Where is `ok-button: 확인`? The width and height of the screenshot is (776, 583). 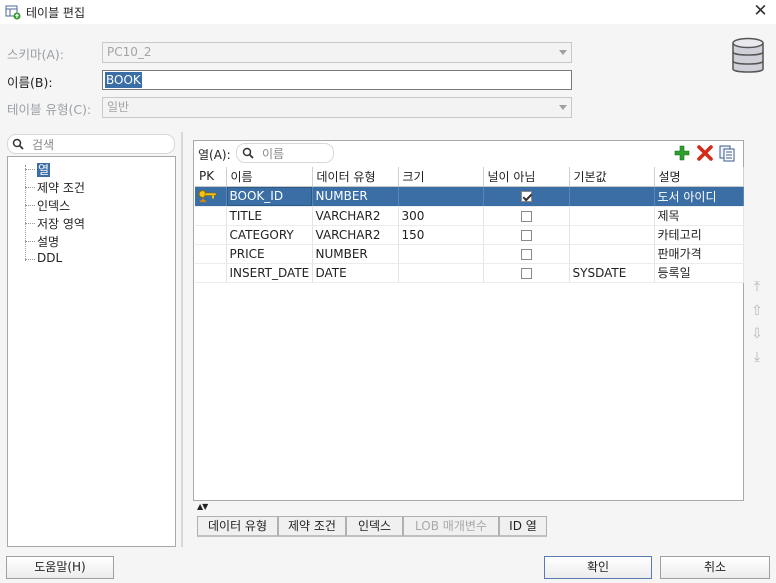
ok-button: 확인 is located at coordinates (598, 567).